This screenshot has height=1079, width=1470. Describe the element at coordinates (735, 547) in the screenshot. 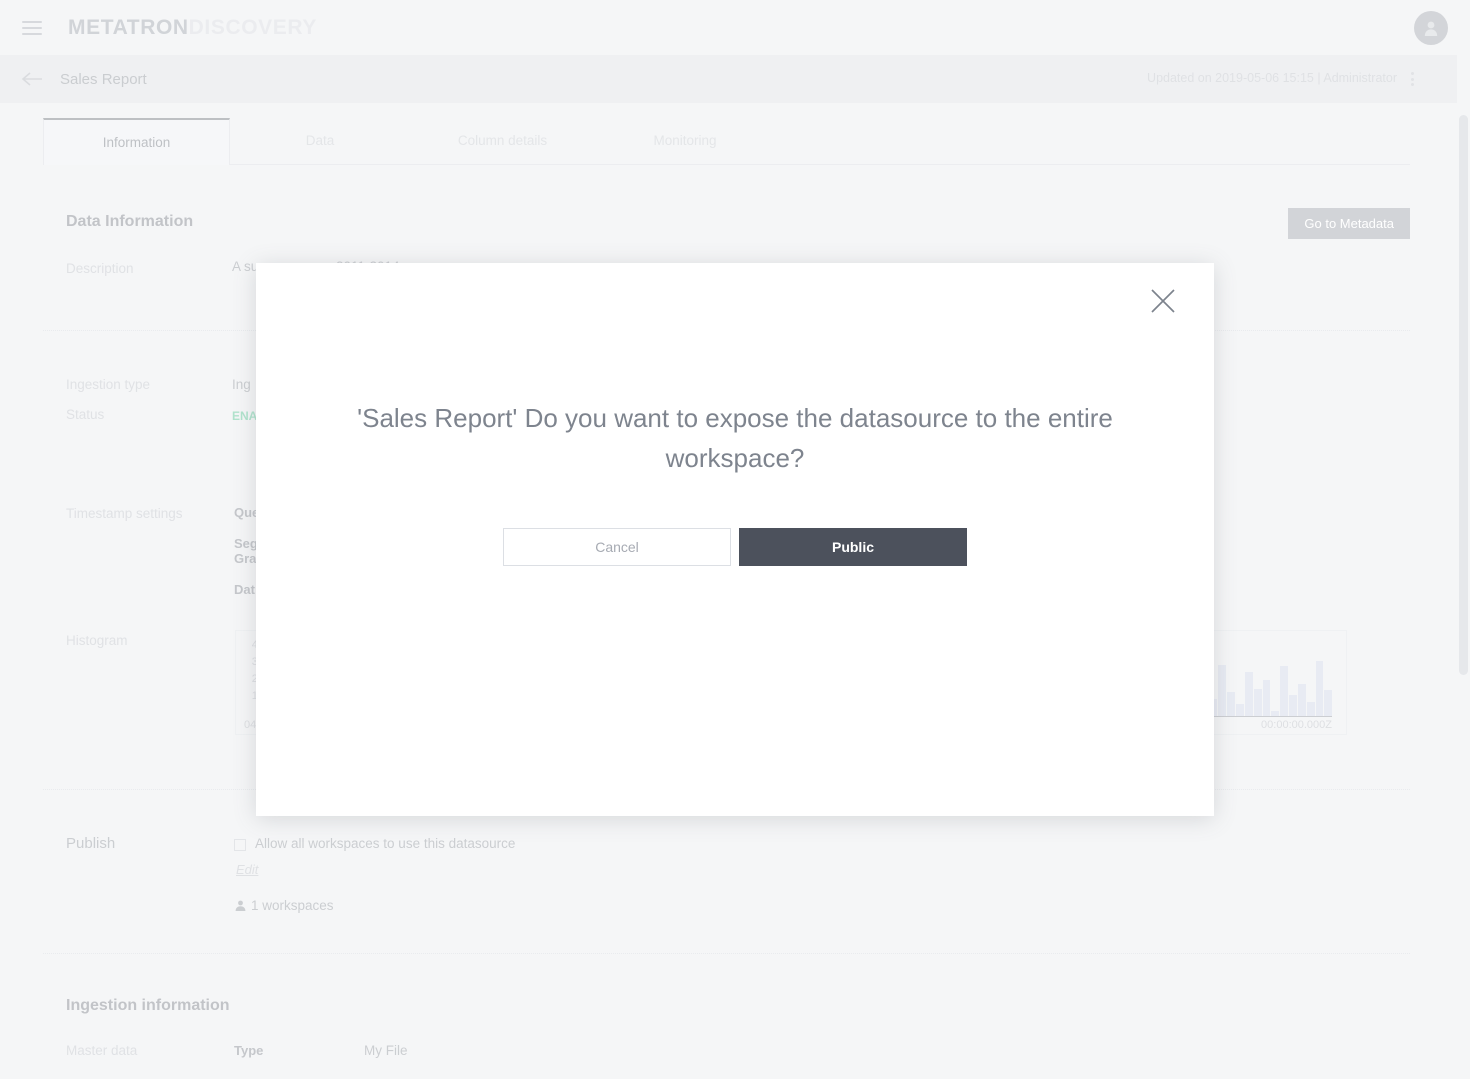

I see `modal-actions: Cancel Public` at that location.